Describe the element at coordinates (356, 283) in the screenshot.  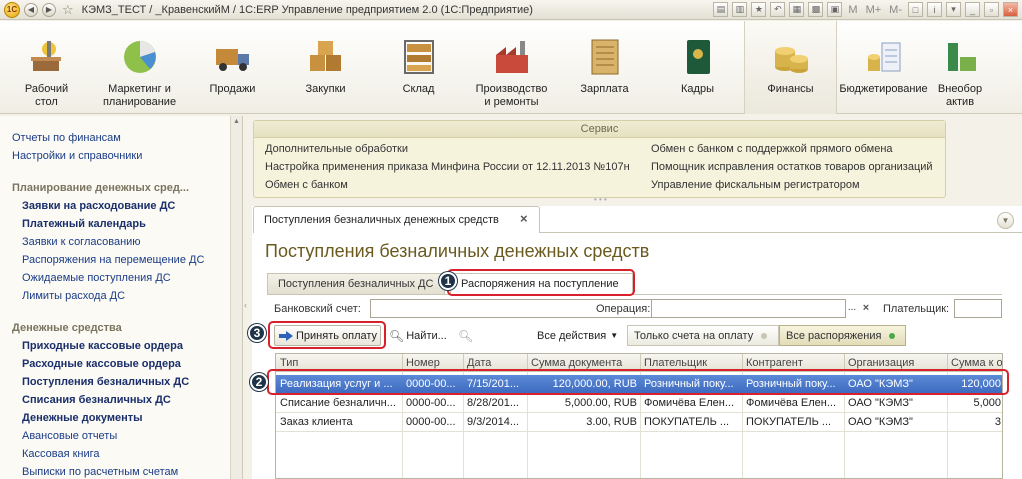
I see `tab-noncash-receipts: Поступления безналичных ДС` at that location.